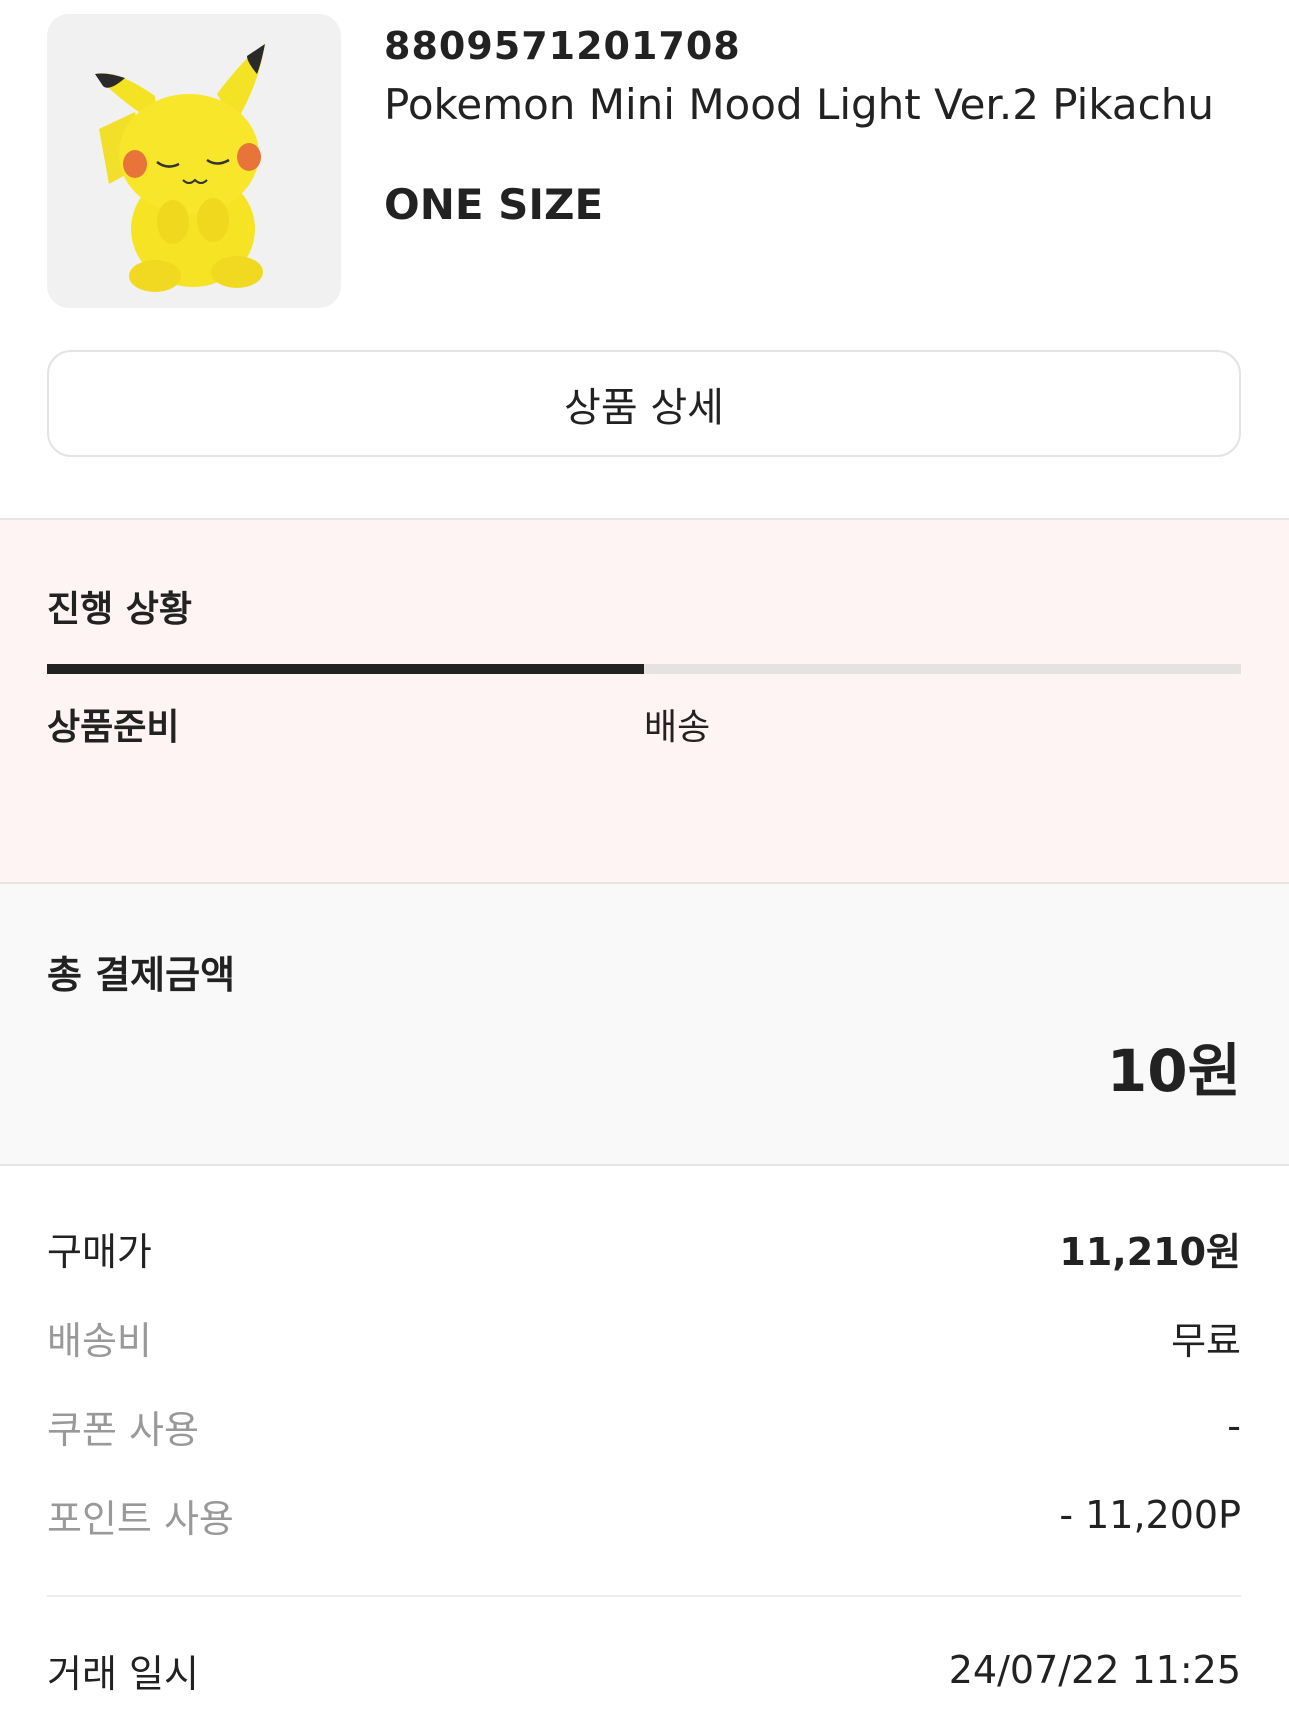  What do you see at coordinates (799, 104) in the screenshot?
I see `product-name: Pokemon Mini Mood Light Ver.2 Pikachu` at bounding box center [799, 104].